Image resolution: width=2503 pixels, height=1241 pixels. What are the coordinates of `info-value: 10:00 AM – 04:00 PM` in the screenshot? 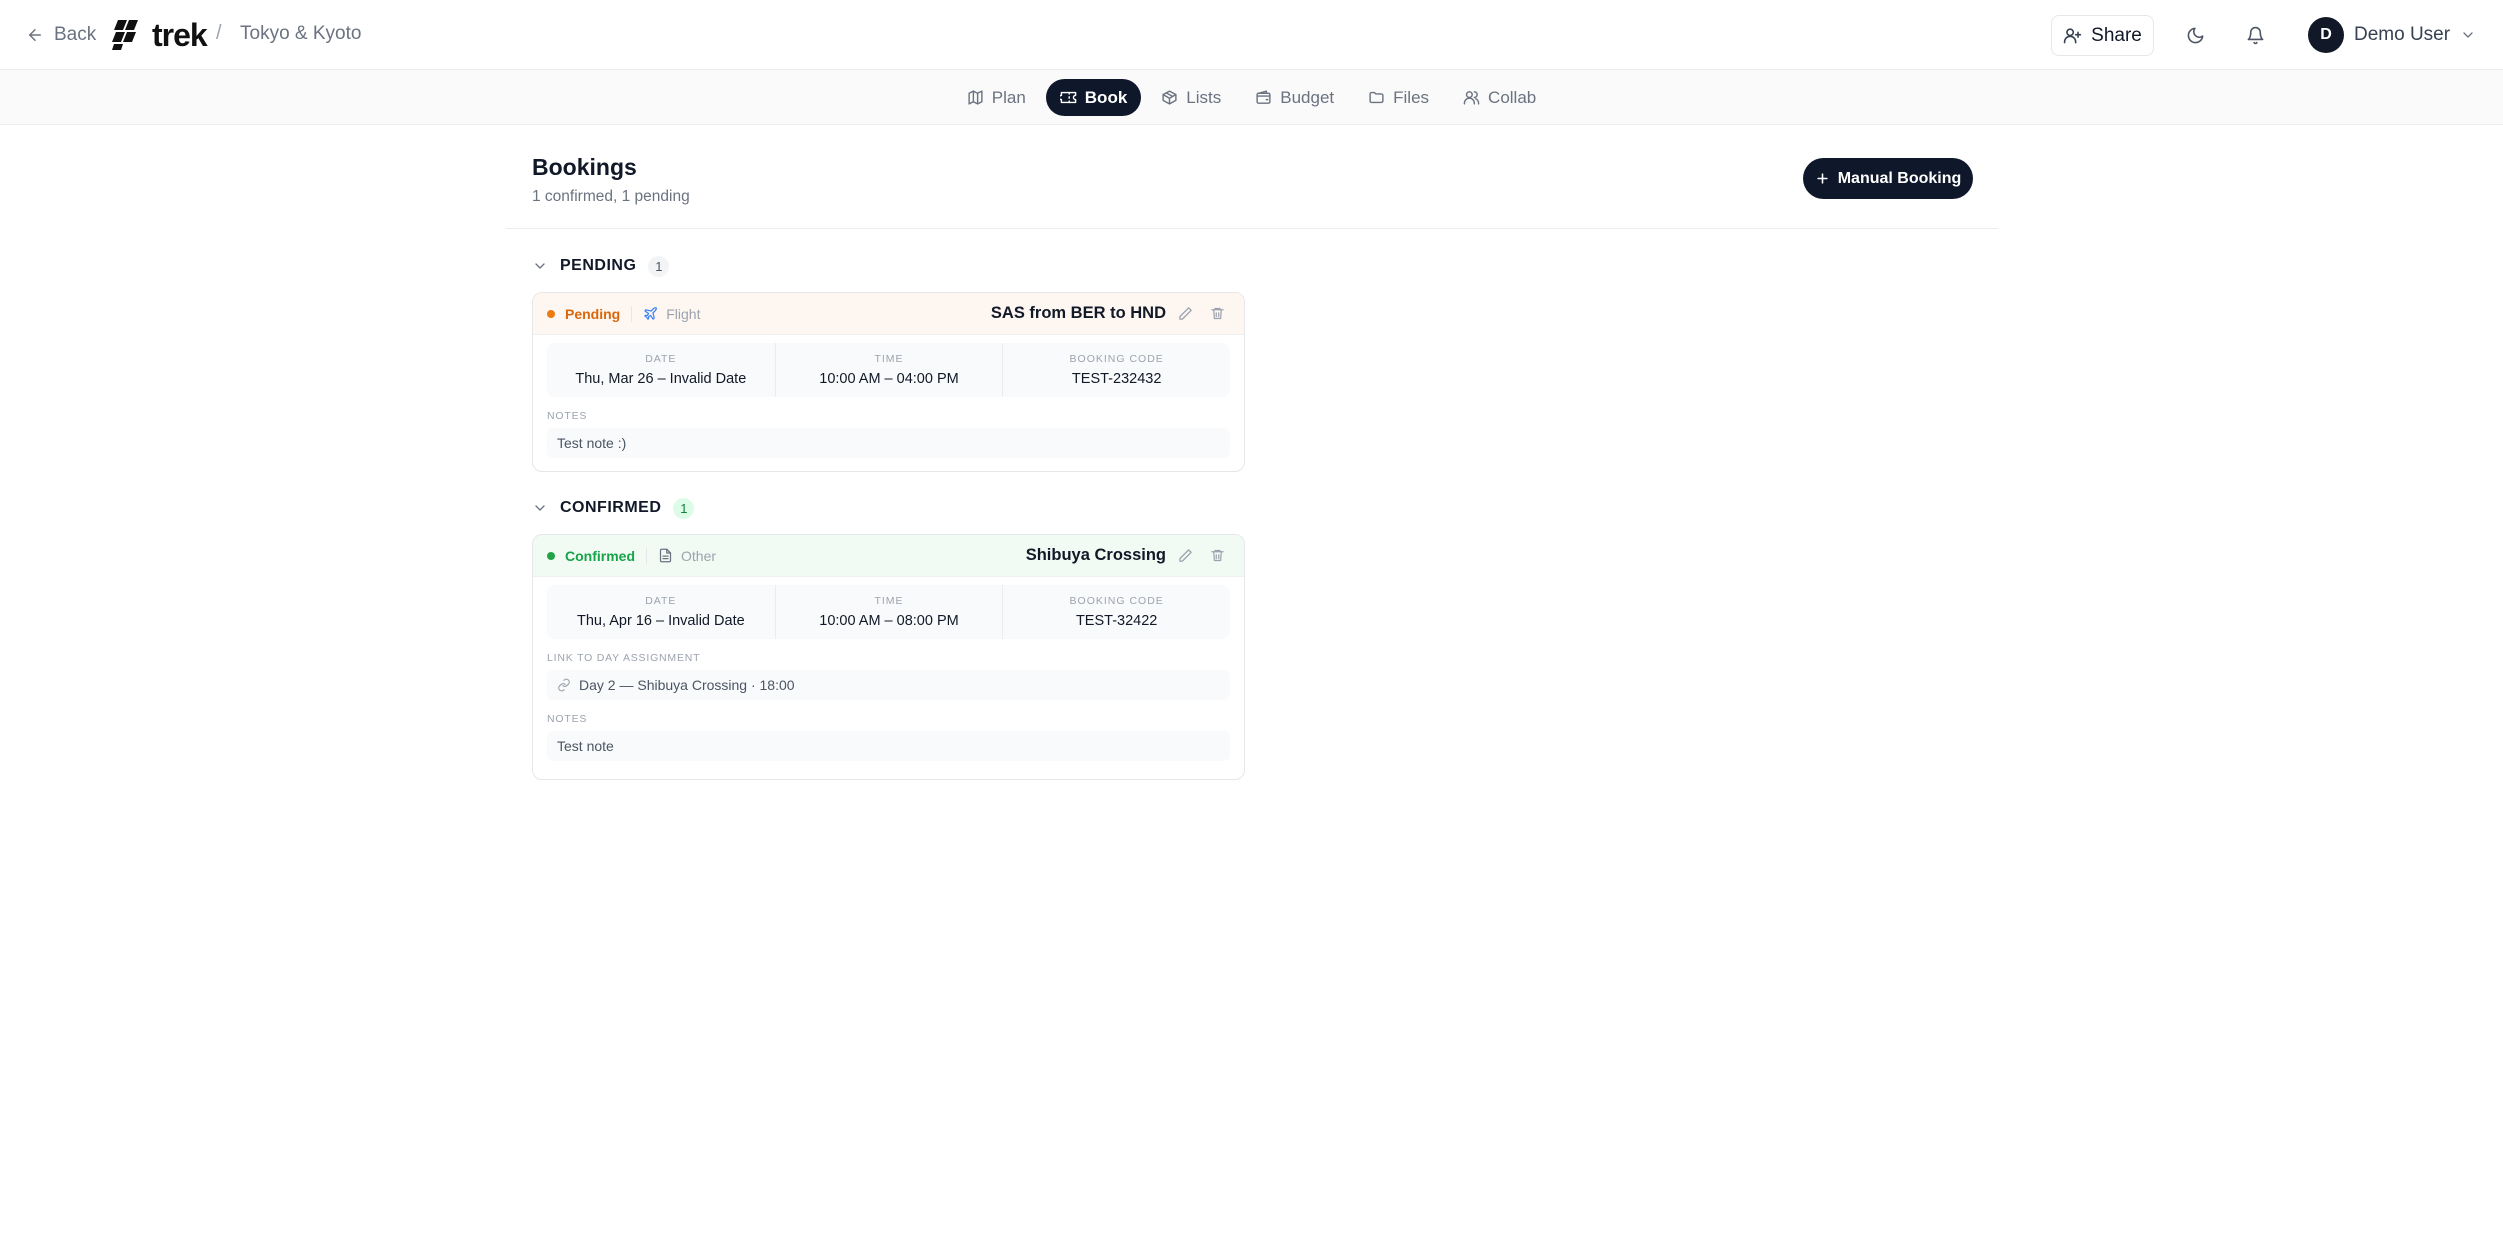 It's located at (889, 379).